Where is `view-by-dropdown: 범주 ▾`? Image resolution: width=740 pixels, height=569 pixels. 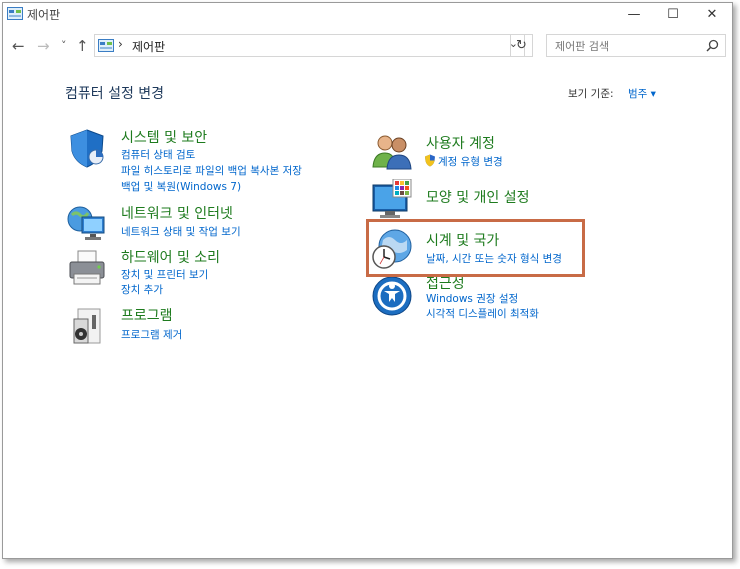
view-by-dropdown: 범주 ▾ is located at coordinates (642, 93).